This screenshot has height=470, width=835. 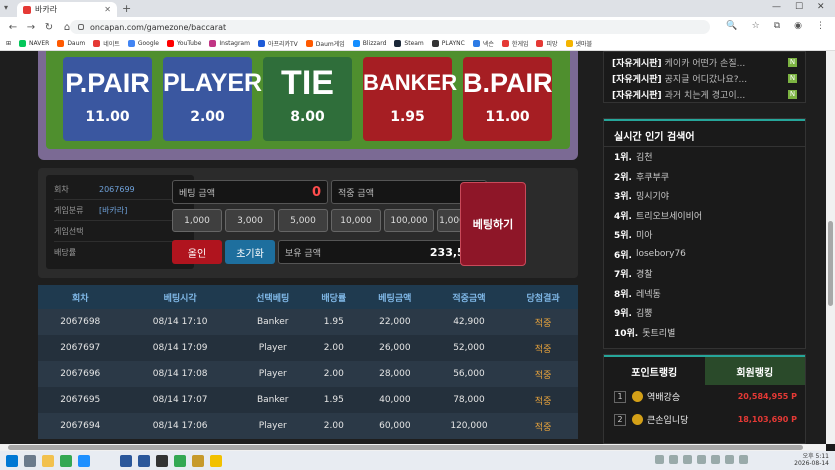 What do you see at coordinates (704, 62) in the screenshot?
I see `post-link: [자유게시판] 케이카 어떤가 손질... N` at bounding box center [704, 62].